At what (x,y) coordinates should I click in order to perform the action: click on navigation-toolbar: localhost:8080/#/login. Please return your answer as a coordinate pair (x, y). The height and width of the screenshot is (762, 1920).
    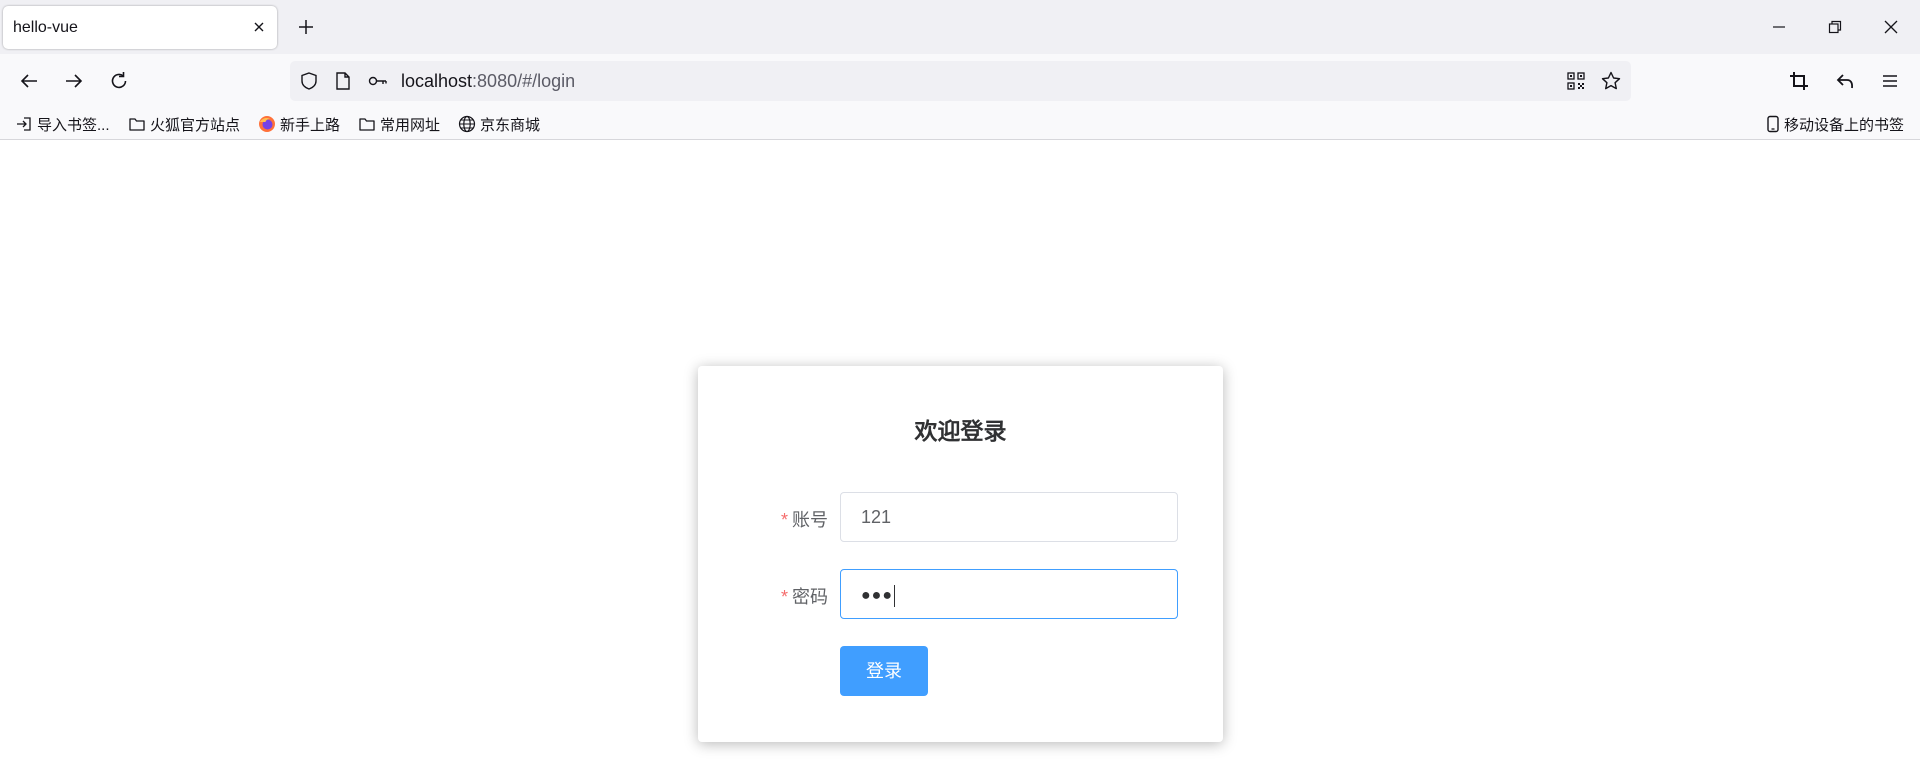
    Looking at the image, I should click on (960, 81).